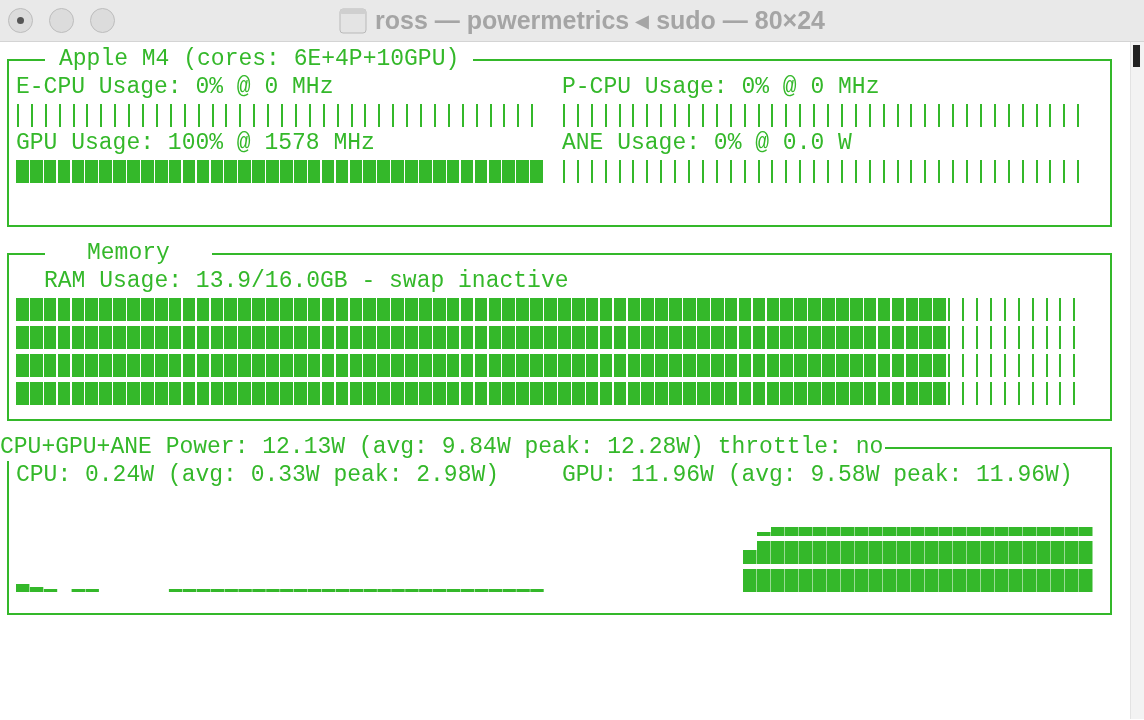  I want to click on usage-label: ANE Usage: 0% @ 0.0 W, so click(707, 143).